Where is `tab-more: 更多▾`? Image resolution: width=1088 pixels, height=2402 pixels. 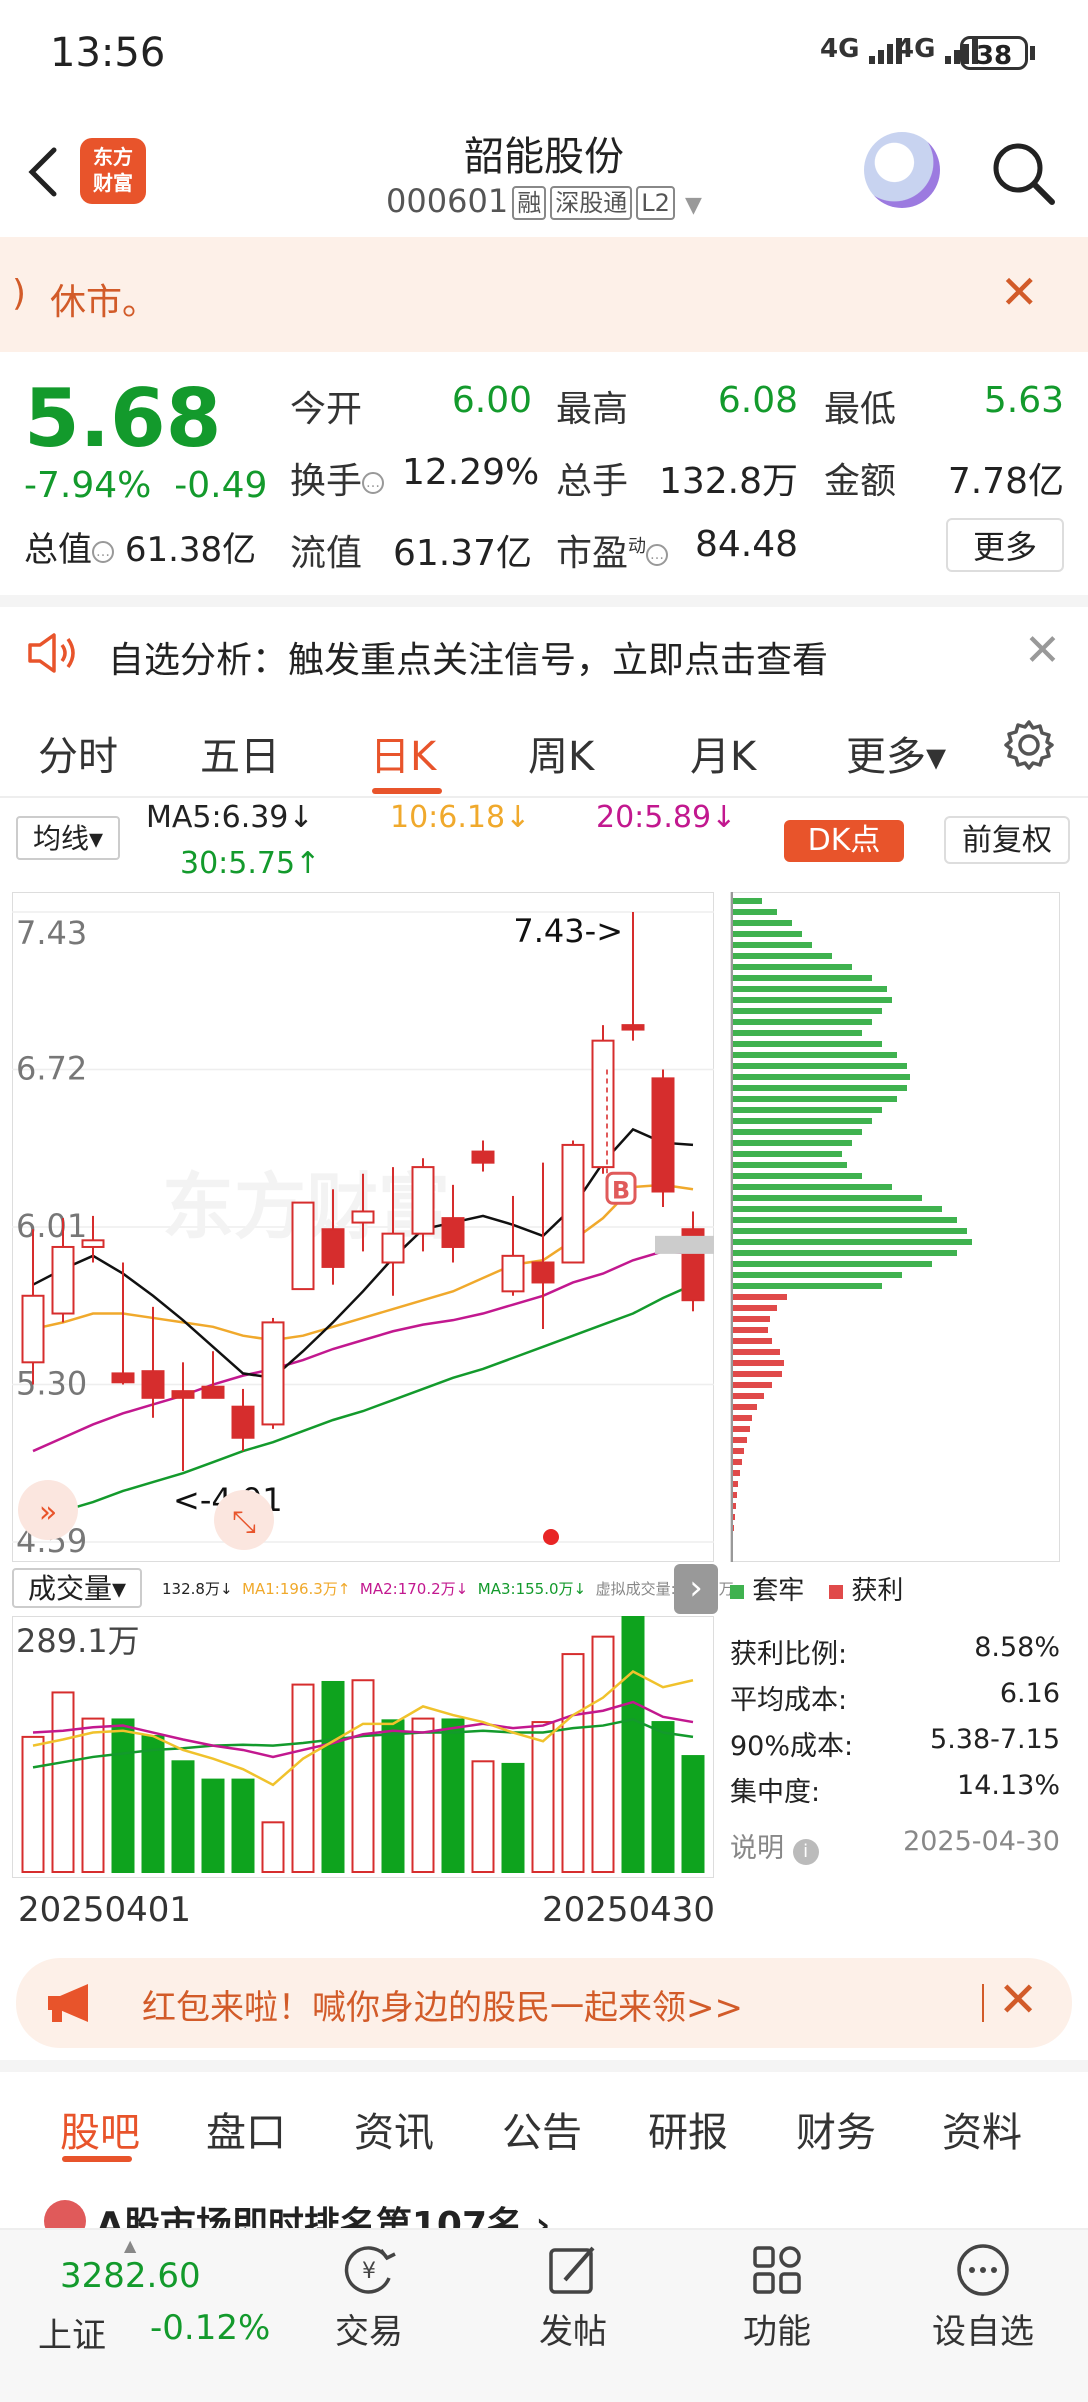 tab-more: 更多▾ is located at coordinates (896, 753).